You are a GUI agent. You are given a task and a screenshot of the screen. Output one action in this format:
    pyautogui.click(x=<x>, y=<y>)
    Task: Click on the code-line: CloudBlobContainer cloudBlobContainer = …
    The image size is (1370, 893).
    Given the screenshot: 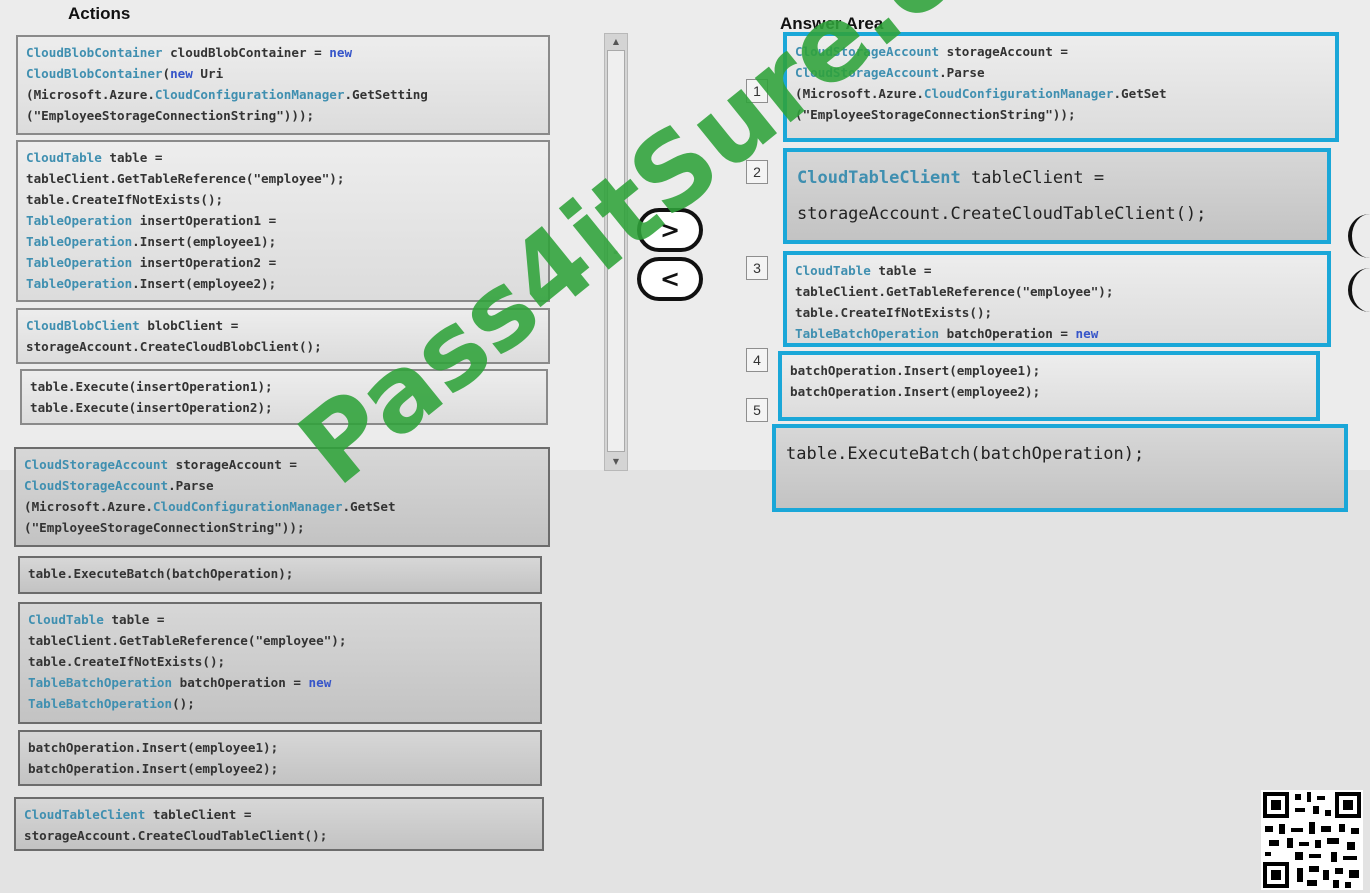 What is the action you would take?
    pyautogui.click(x=189, y=52)
    